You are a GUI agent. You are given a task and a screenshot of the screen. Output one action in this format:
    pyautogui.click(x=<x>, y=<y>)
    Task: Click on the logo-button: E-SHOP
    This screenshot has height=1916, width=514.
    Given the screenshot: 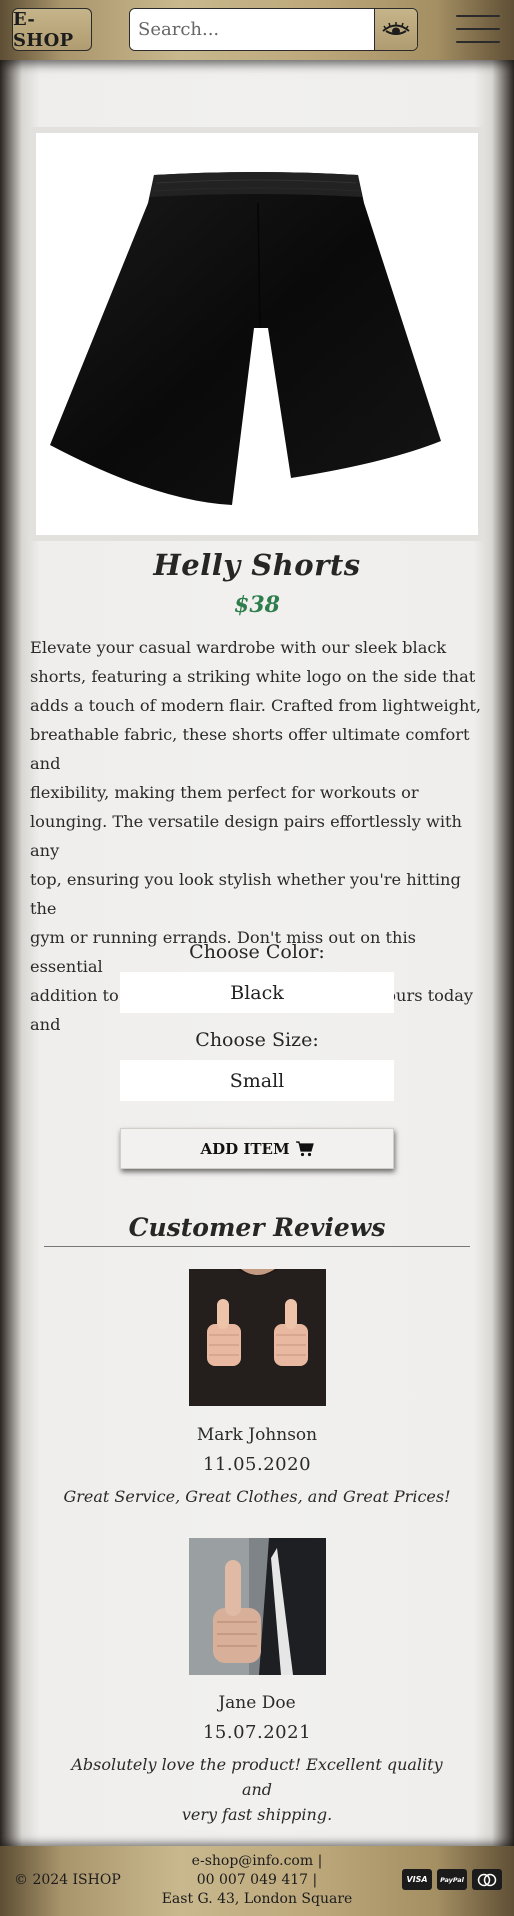 What is the action you would take?
    pyautogui.click(x=52, y=29)
    